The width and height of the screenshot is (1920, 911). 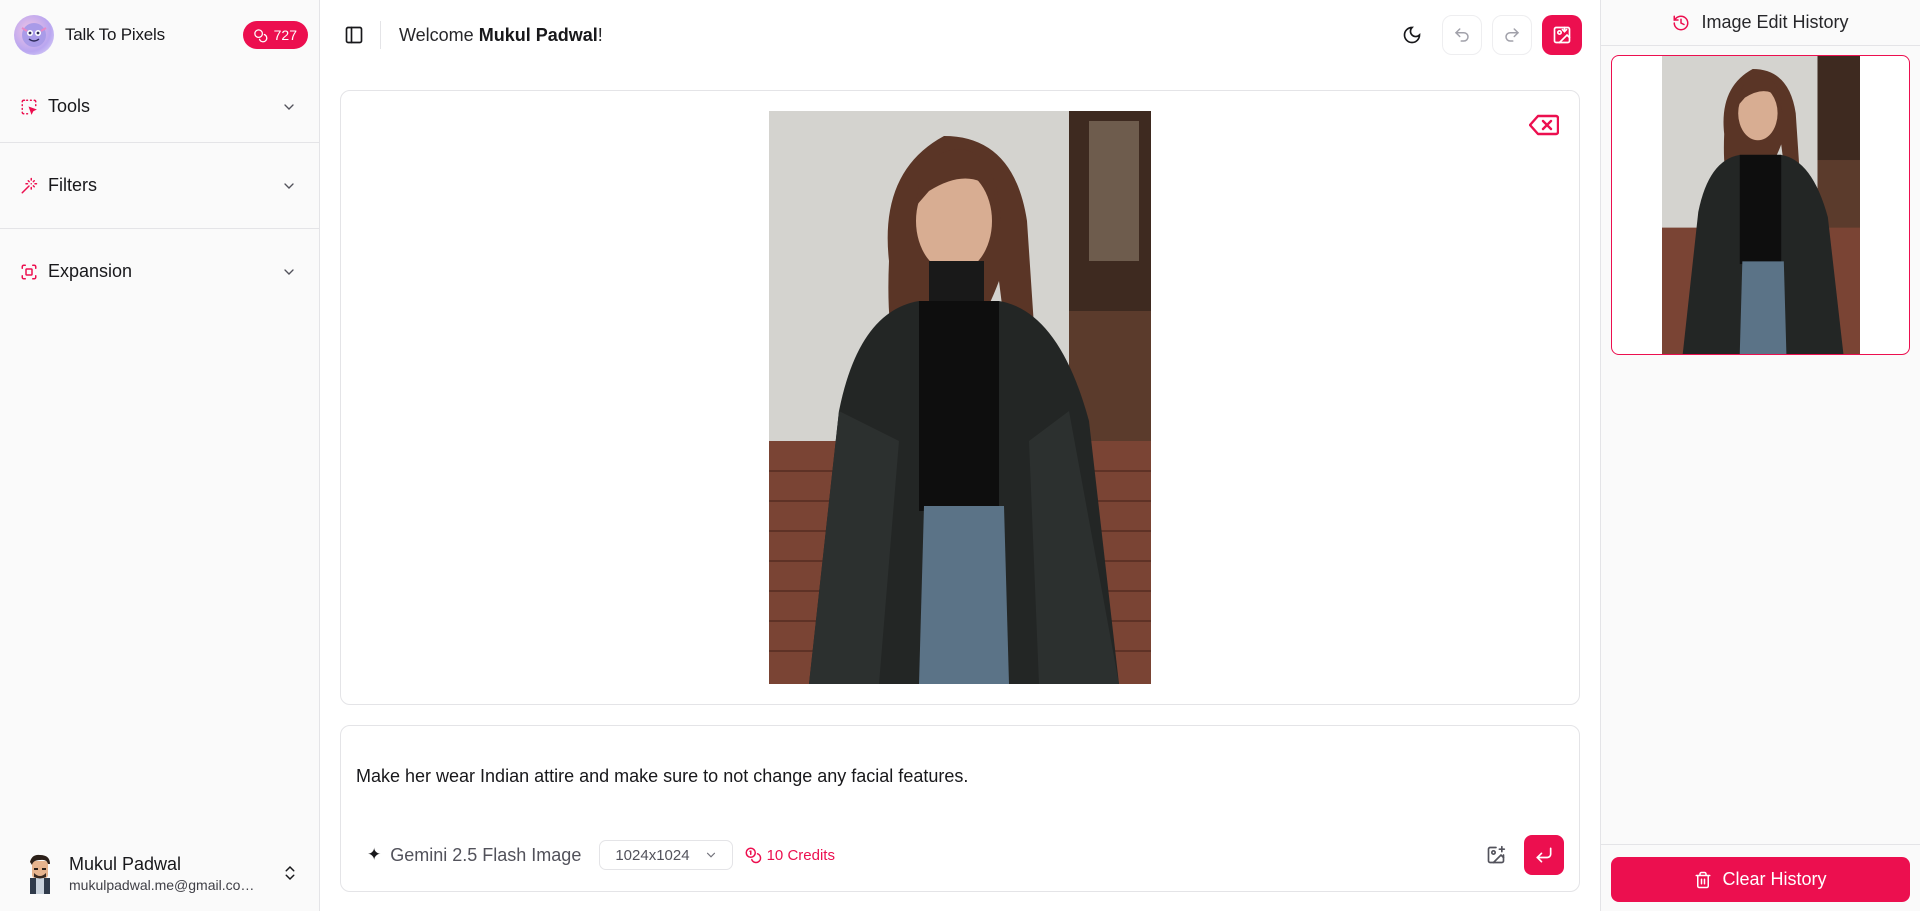 I want to click on edited-image, so click(x=960, y=397).